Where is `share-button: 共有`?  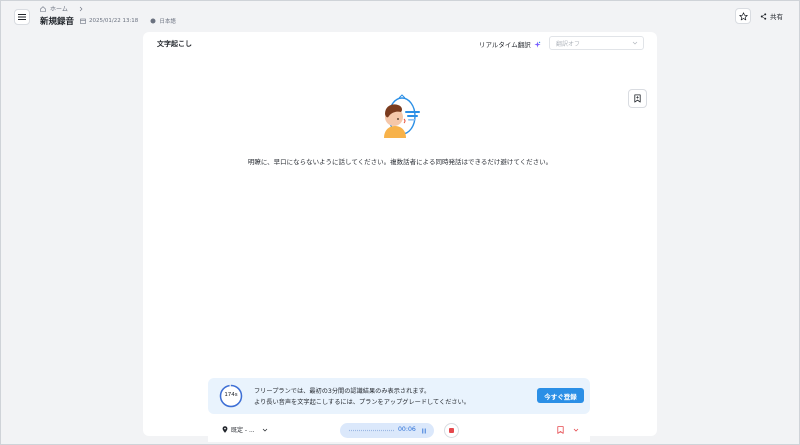
share-button: 共有 is located at coordinates (771, 16).